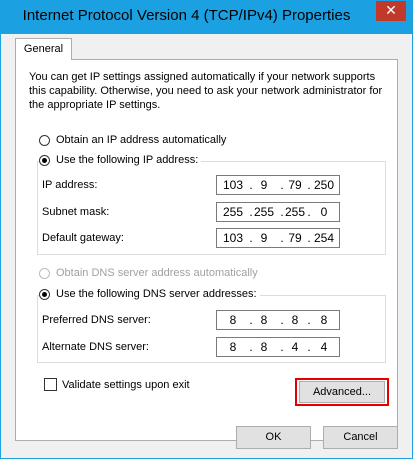  Describe the element at coordinates (295, 320) in the screenshot. I see `pdns-octet-3: 8` at that location.